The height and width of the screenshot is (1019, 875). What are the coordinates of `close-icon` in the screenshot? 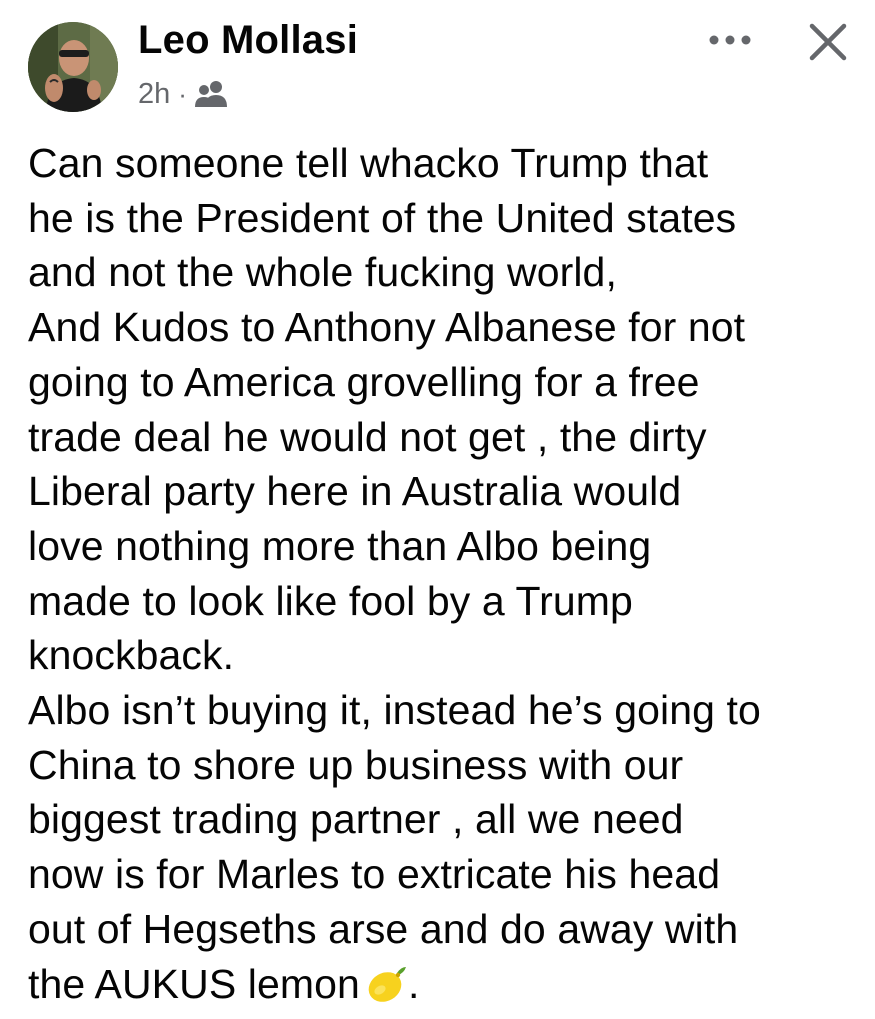 It's located at (828, 42).